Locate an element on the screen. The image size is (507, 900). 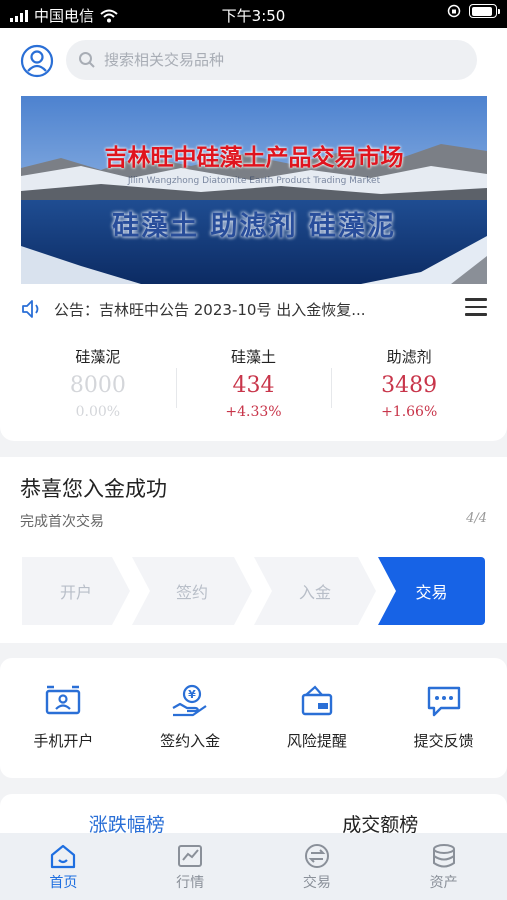
quote-item: 助滤剂 3489 +1.66% is located at coordinates (409, 385).